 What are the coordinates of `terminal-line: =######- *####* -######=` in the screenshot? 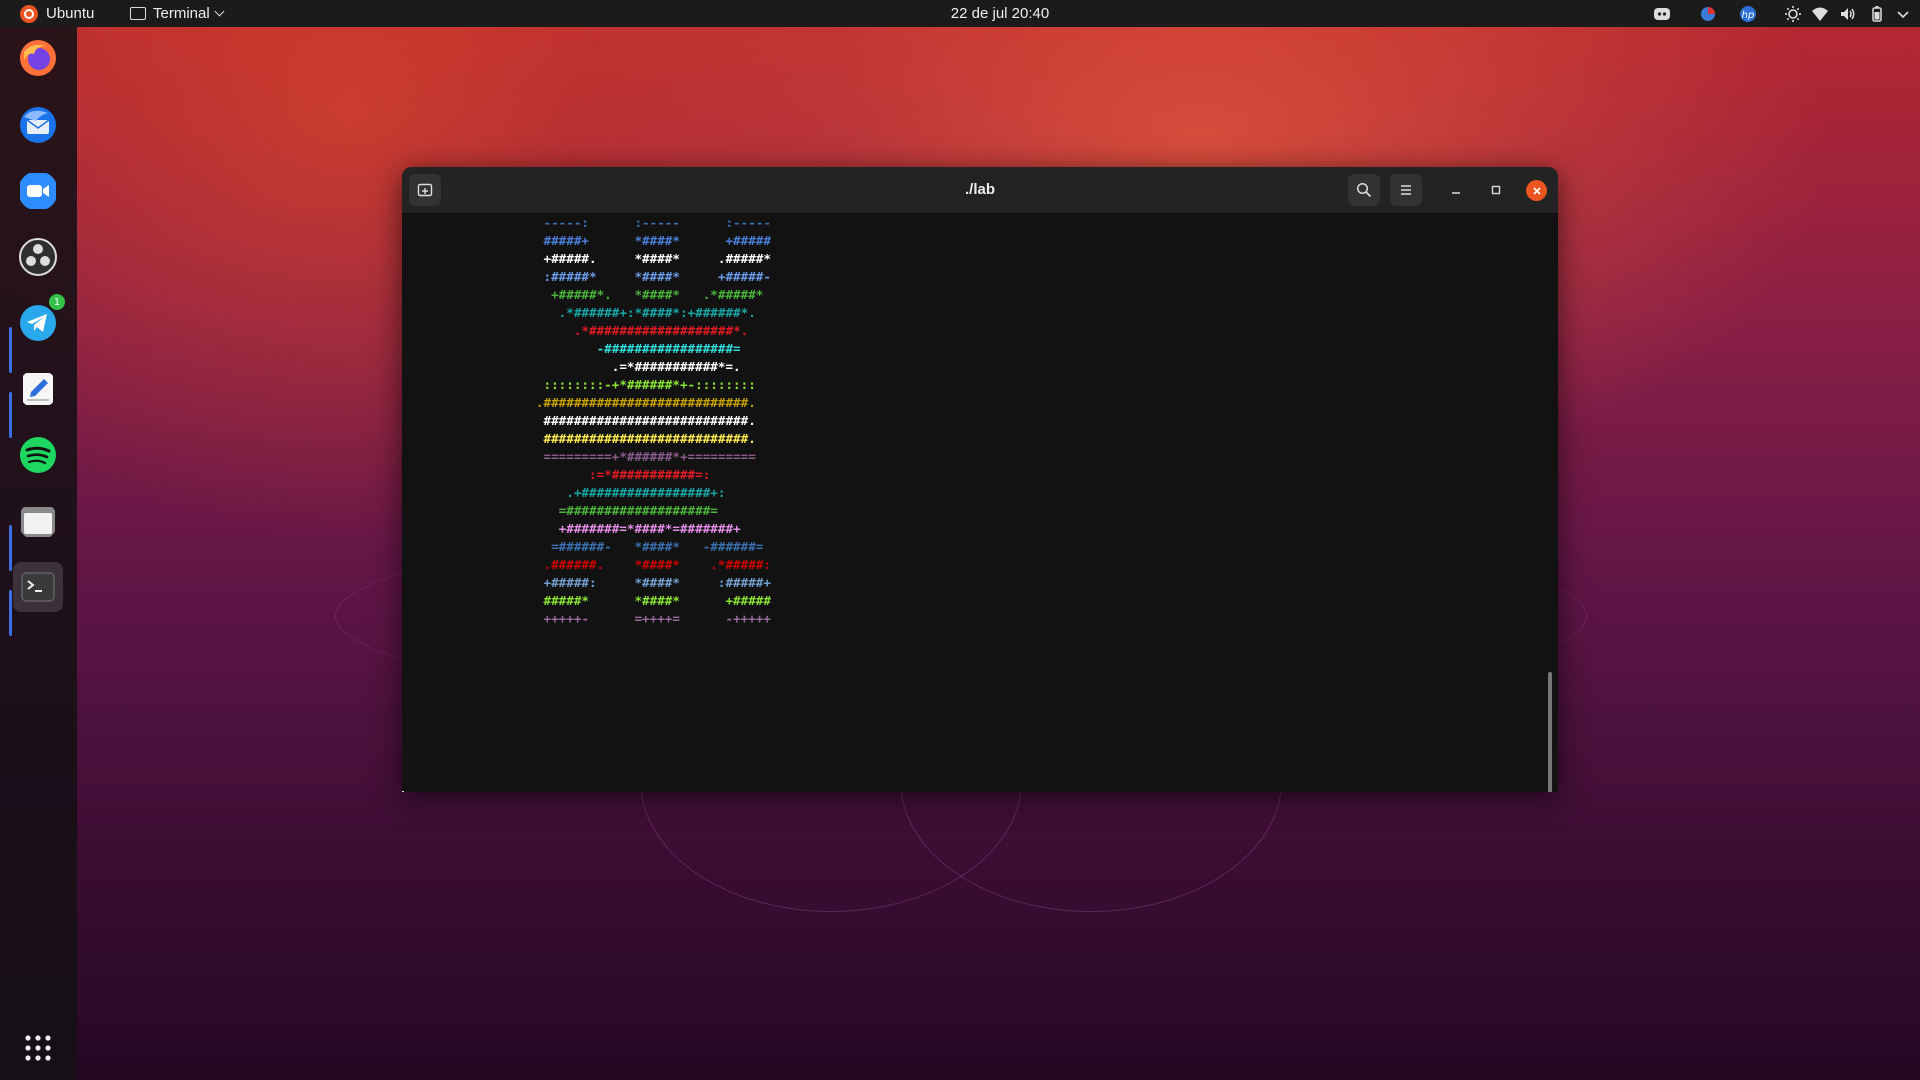 It's located at (631, 546).